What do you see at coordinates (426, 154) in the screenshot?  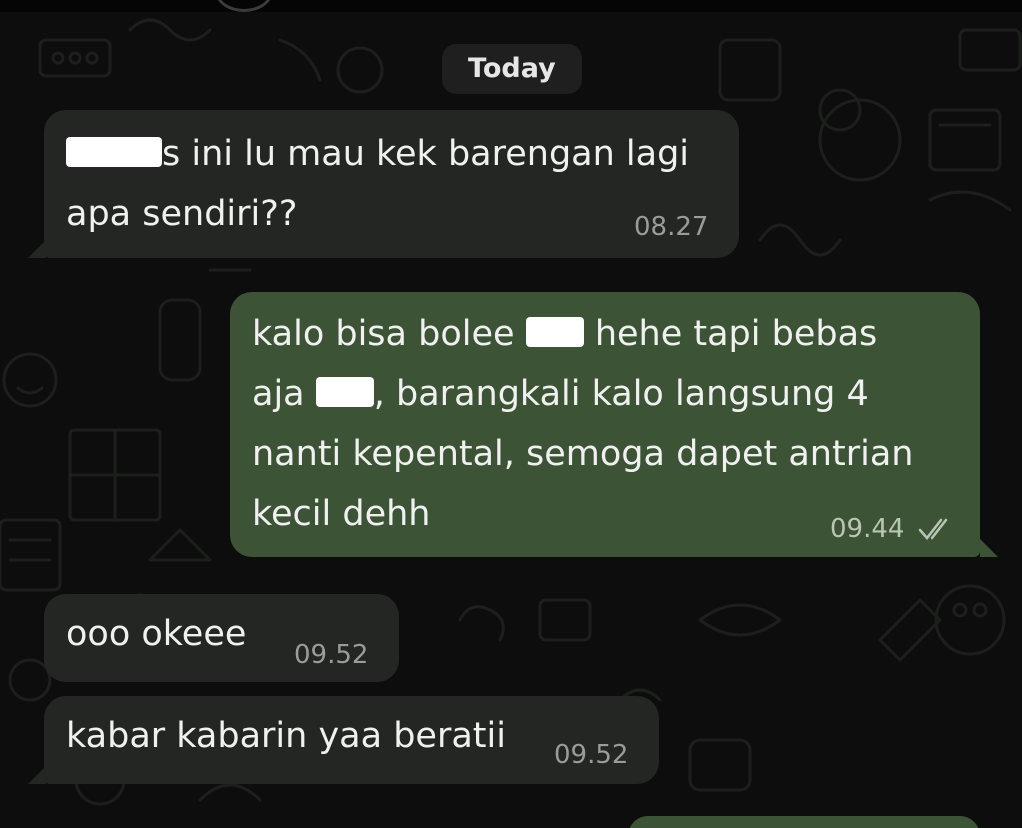 I see `message-text: s ini lu mau kek barengan lagi` at bounding box center [426, 154].